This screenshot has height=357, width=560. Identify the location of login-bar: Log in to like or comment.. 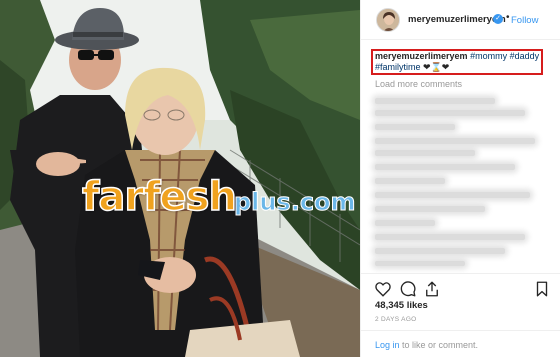
(460, 343).